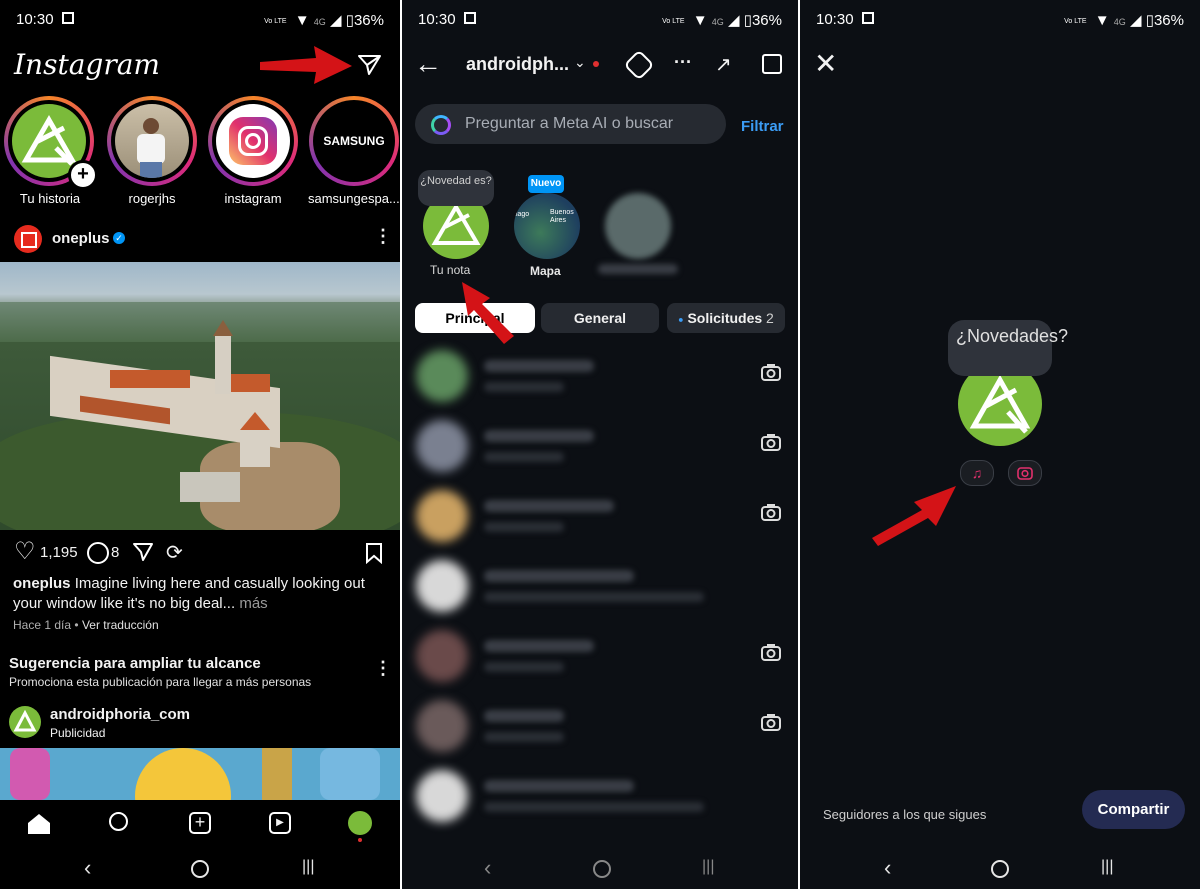 The width and height of the screenshot is (1200, 889). I want to click on ai-studio-icon, so click(639, 65).